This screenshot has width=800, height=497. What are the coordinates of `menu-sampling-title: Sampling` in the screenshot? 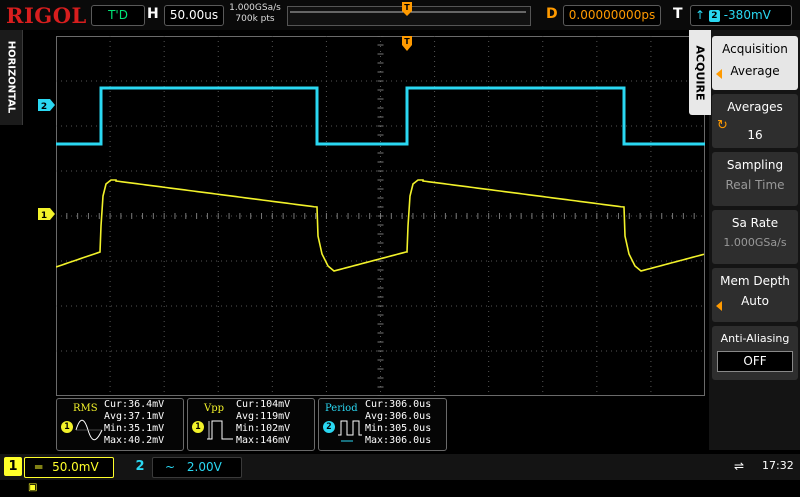 It's located at (755, 165).